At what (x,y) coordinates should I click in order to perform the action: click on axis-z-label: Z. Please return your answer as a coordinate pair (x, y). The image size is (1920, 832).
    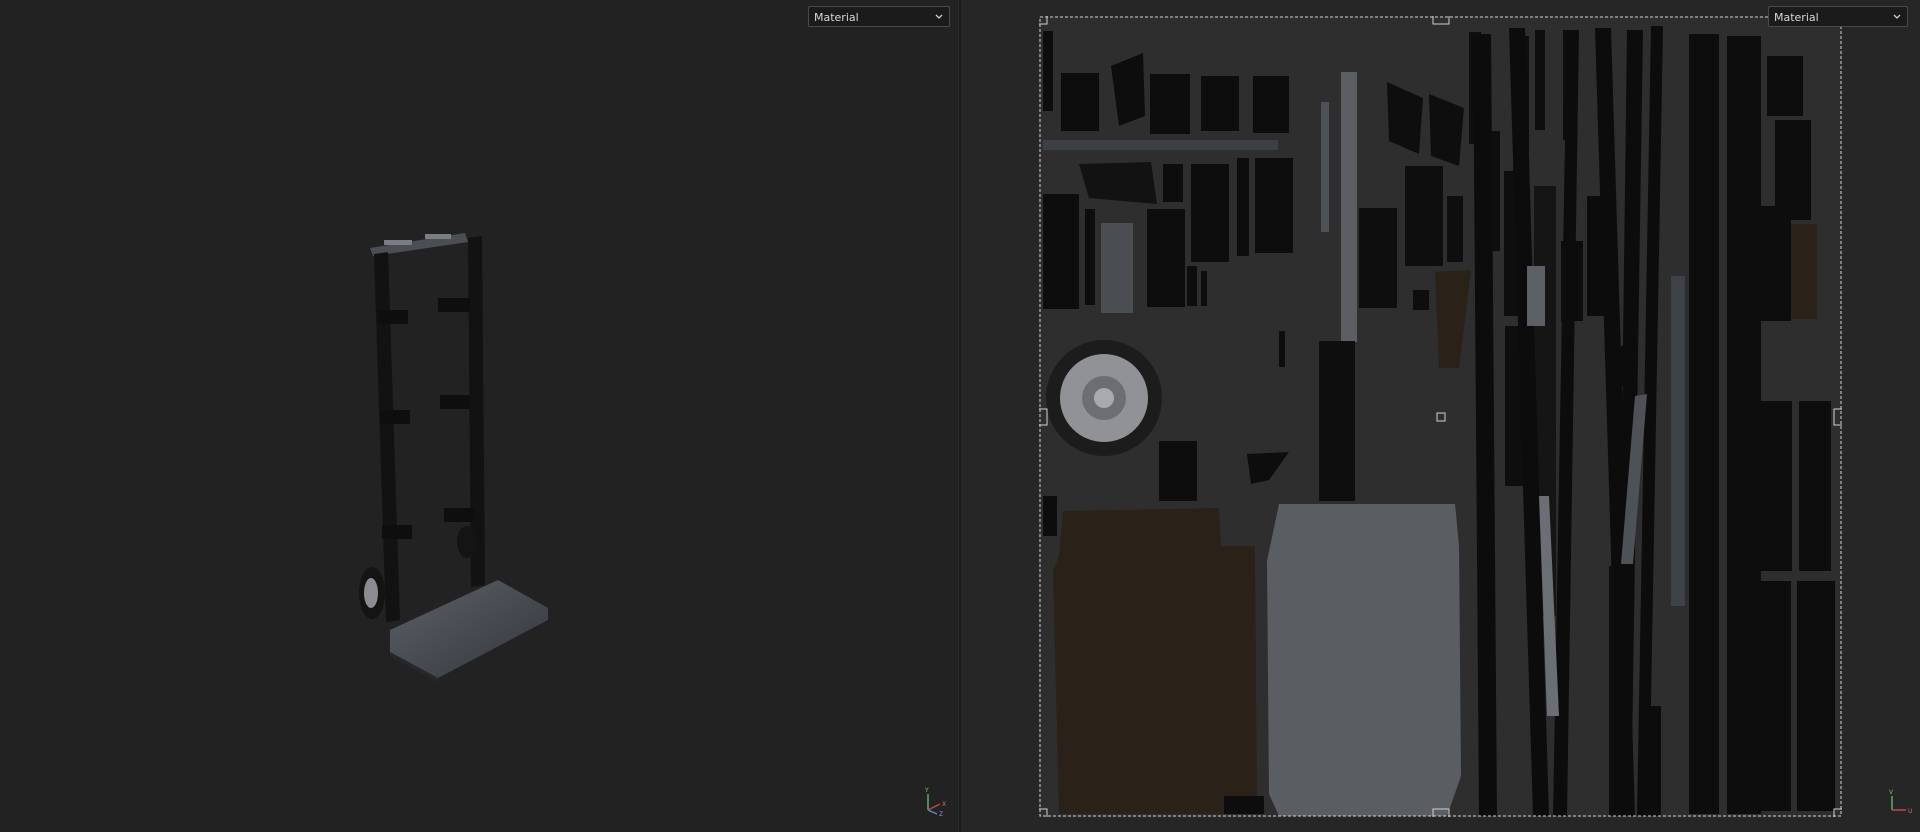
    Looking at the image, I should click on (941, 813).